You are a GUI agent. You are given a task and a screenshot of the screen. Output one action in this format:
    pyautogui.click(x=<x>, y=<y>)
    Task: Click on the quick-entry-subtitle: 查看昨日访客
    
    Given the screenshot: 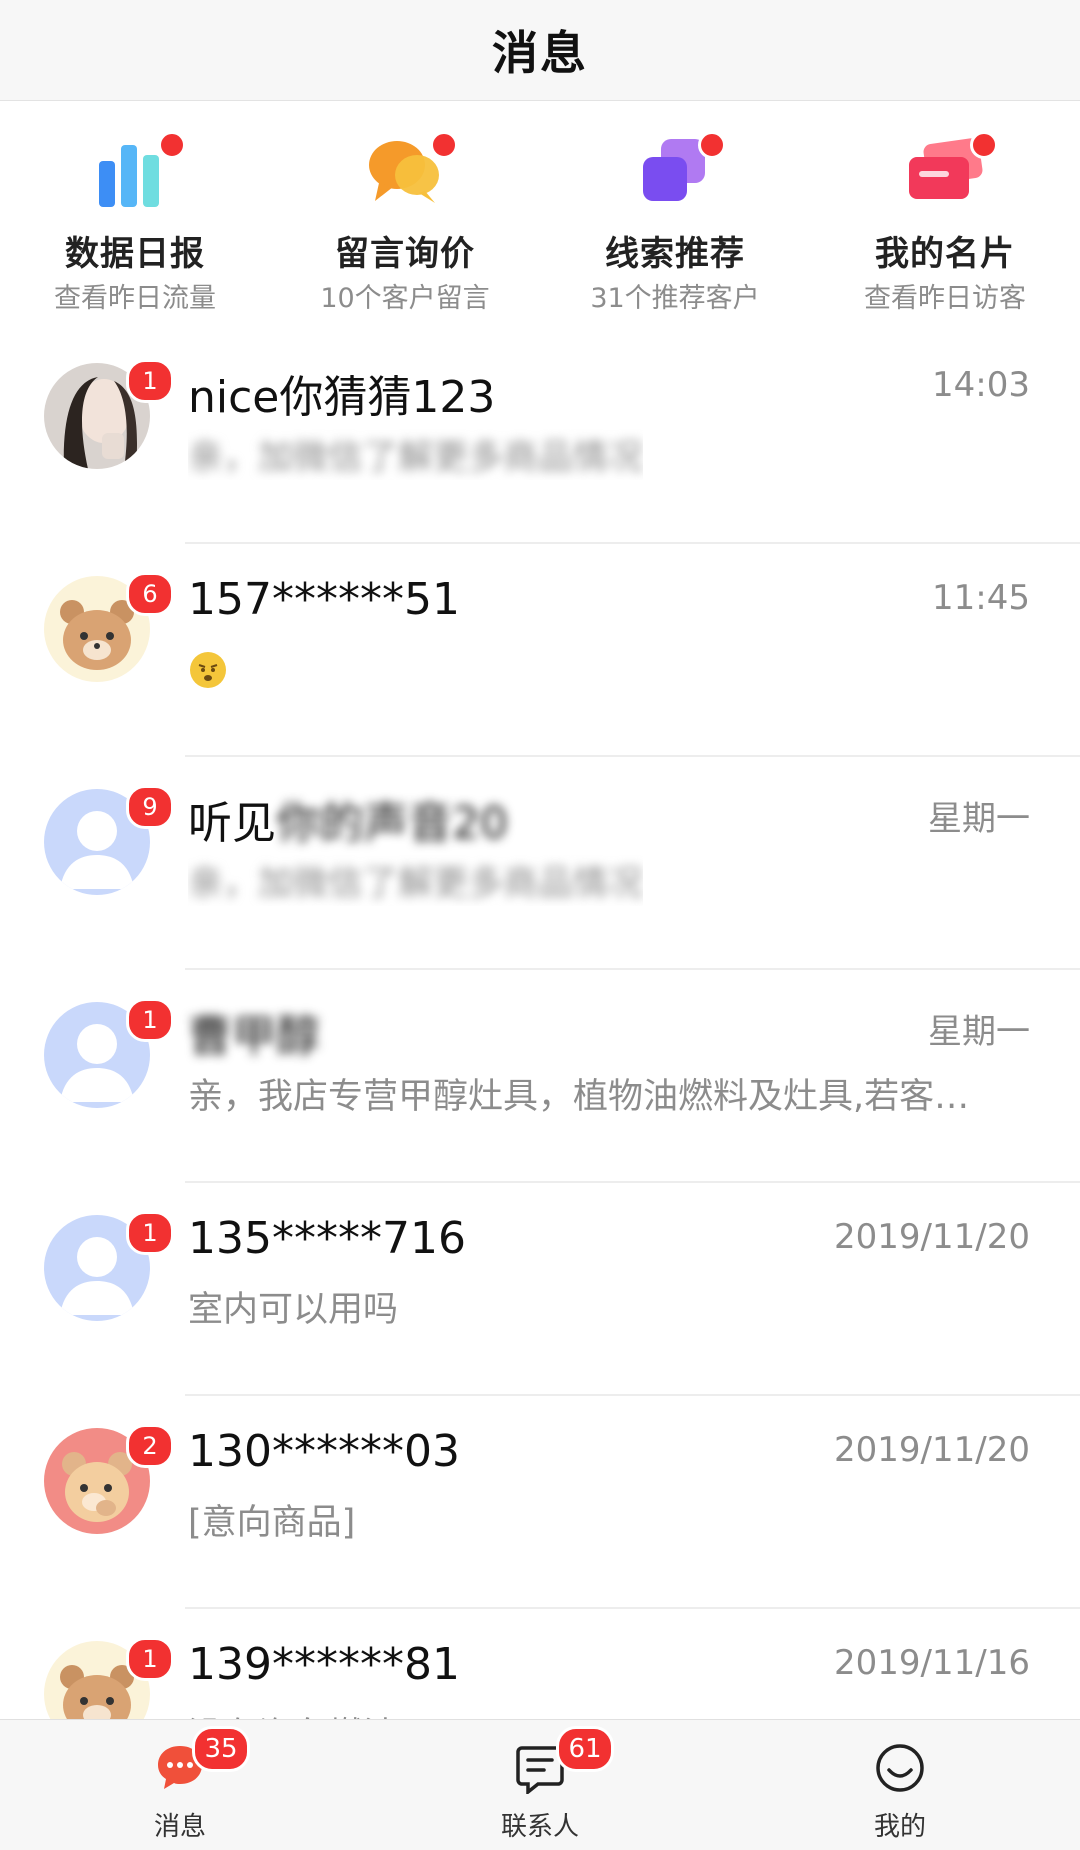 What is the action you would take?
    pyautogui.click(x=945, y=298)
    